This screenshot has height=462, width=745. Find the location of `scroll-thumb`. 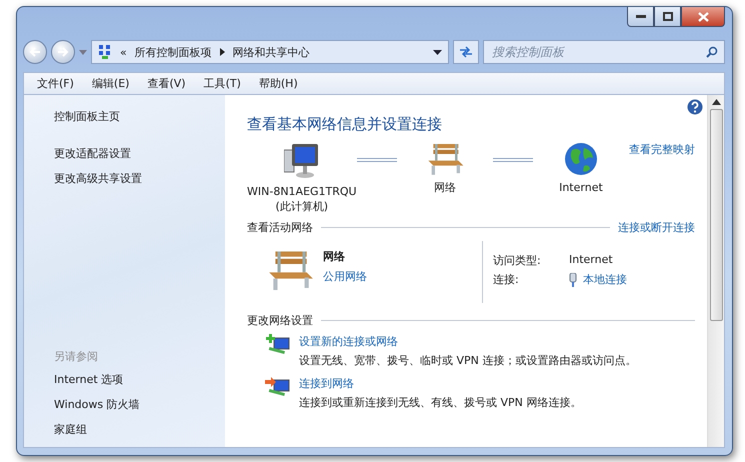

scroll-thumb is located at coordinates (716, 215).